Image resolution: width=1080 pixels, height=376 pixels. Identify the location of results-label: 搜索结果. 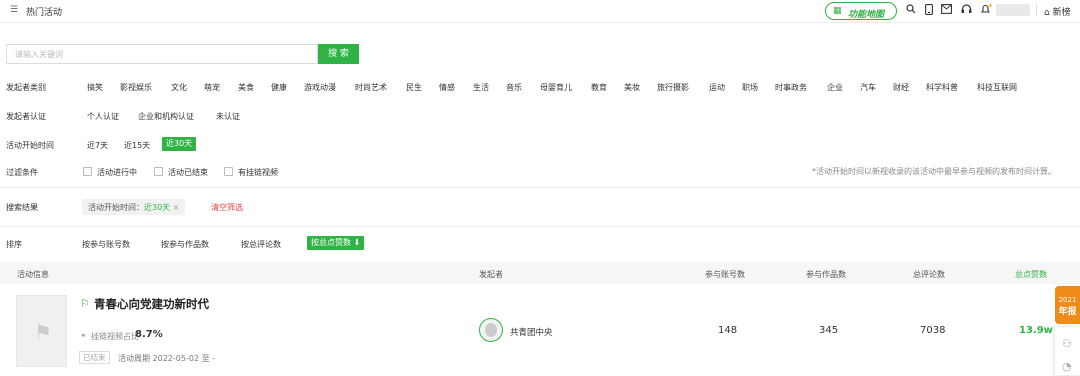
(22, 207).